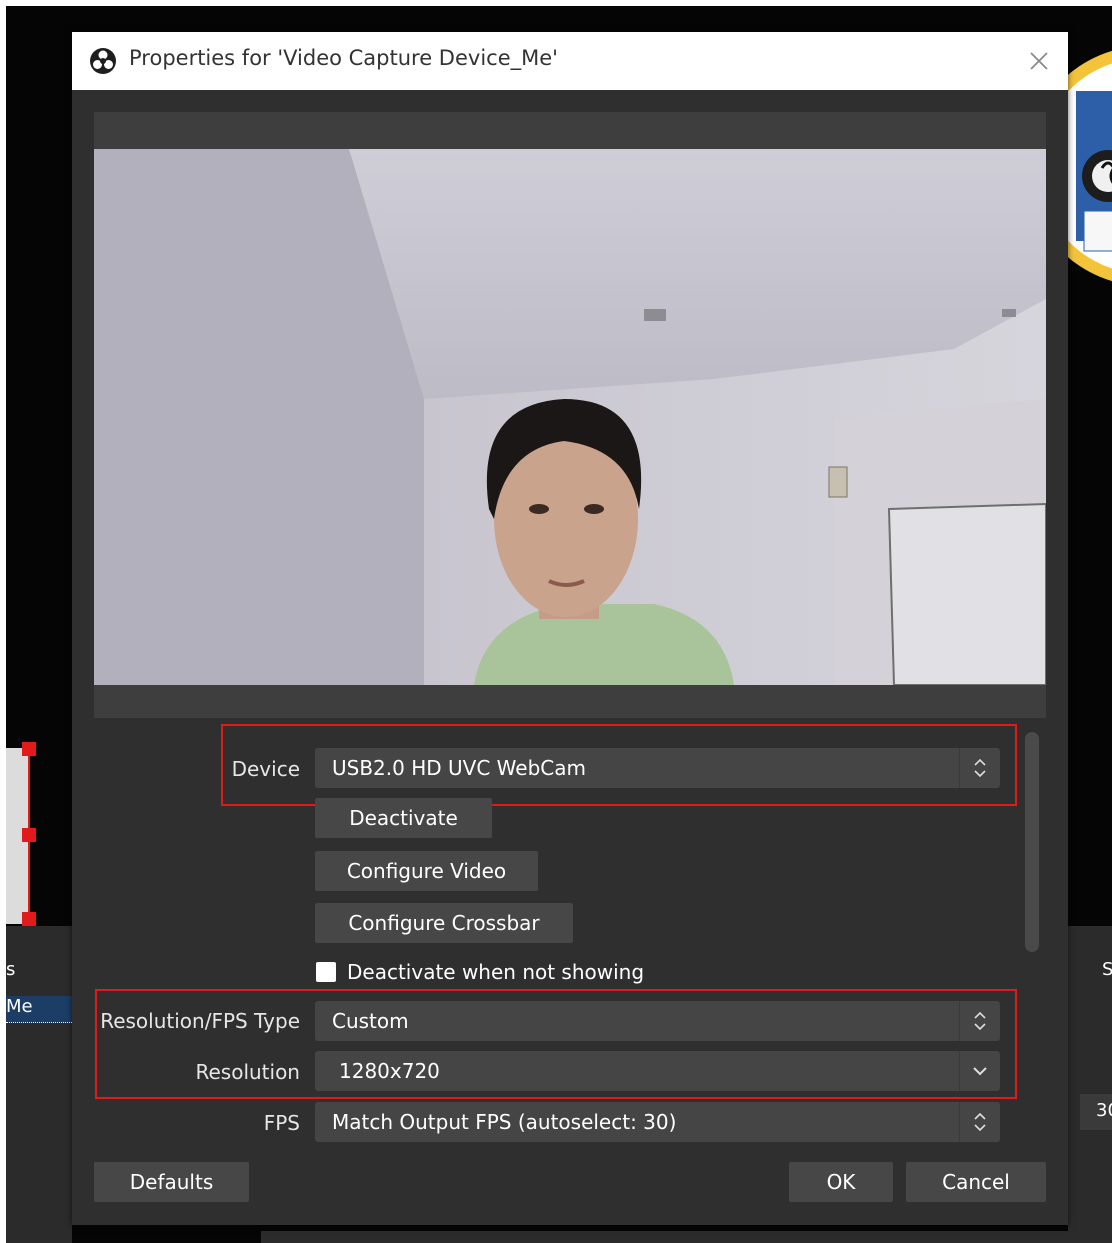  Describe the element at coordinates (496, 972) in the screenshot. I see `deactivate-when-not-showing-label: Deactivate when not showing` at that location.